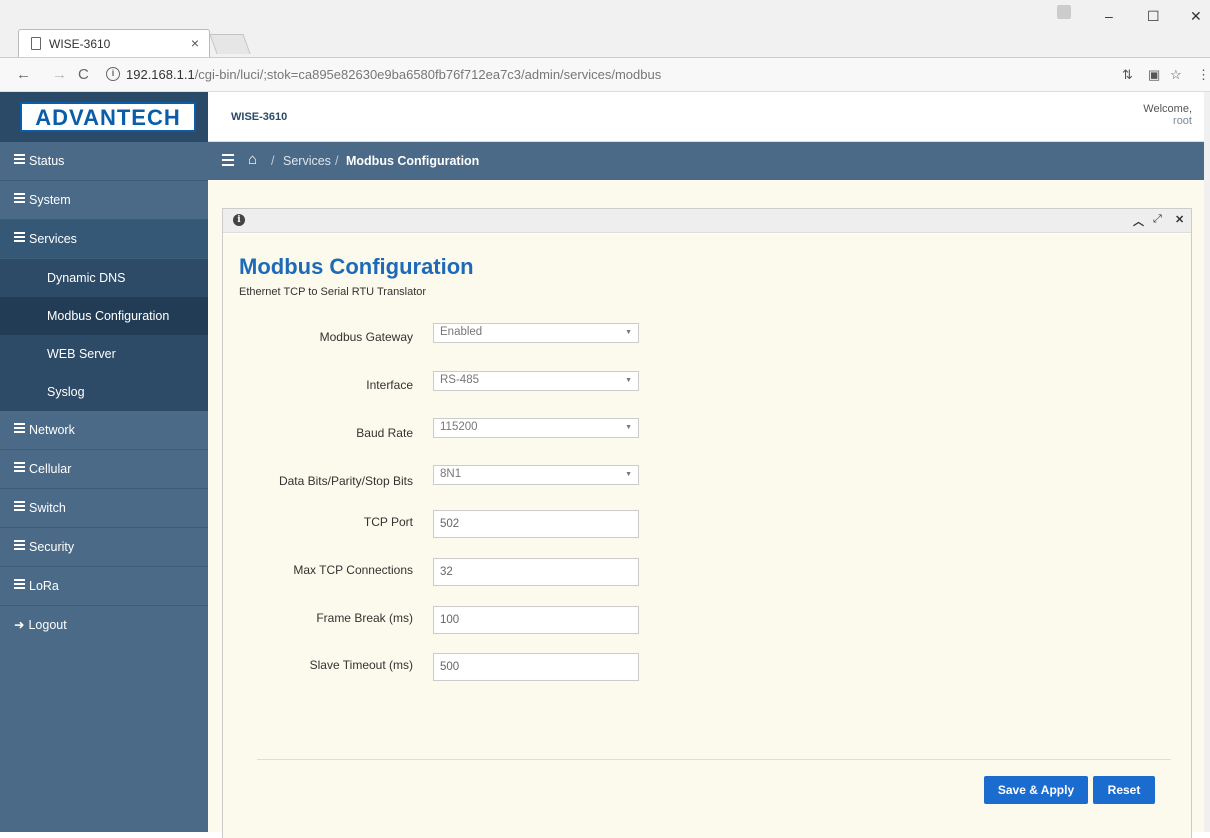  Describe the element at coordinates (104, 586) in the screenshot. I see `sidebar-item-lora: LoRa` at that location.